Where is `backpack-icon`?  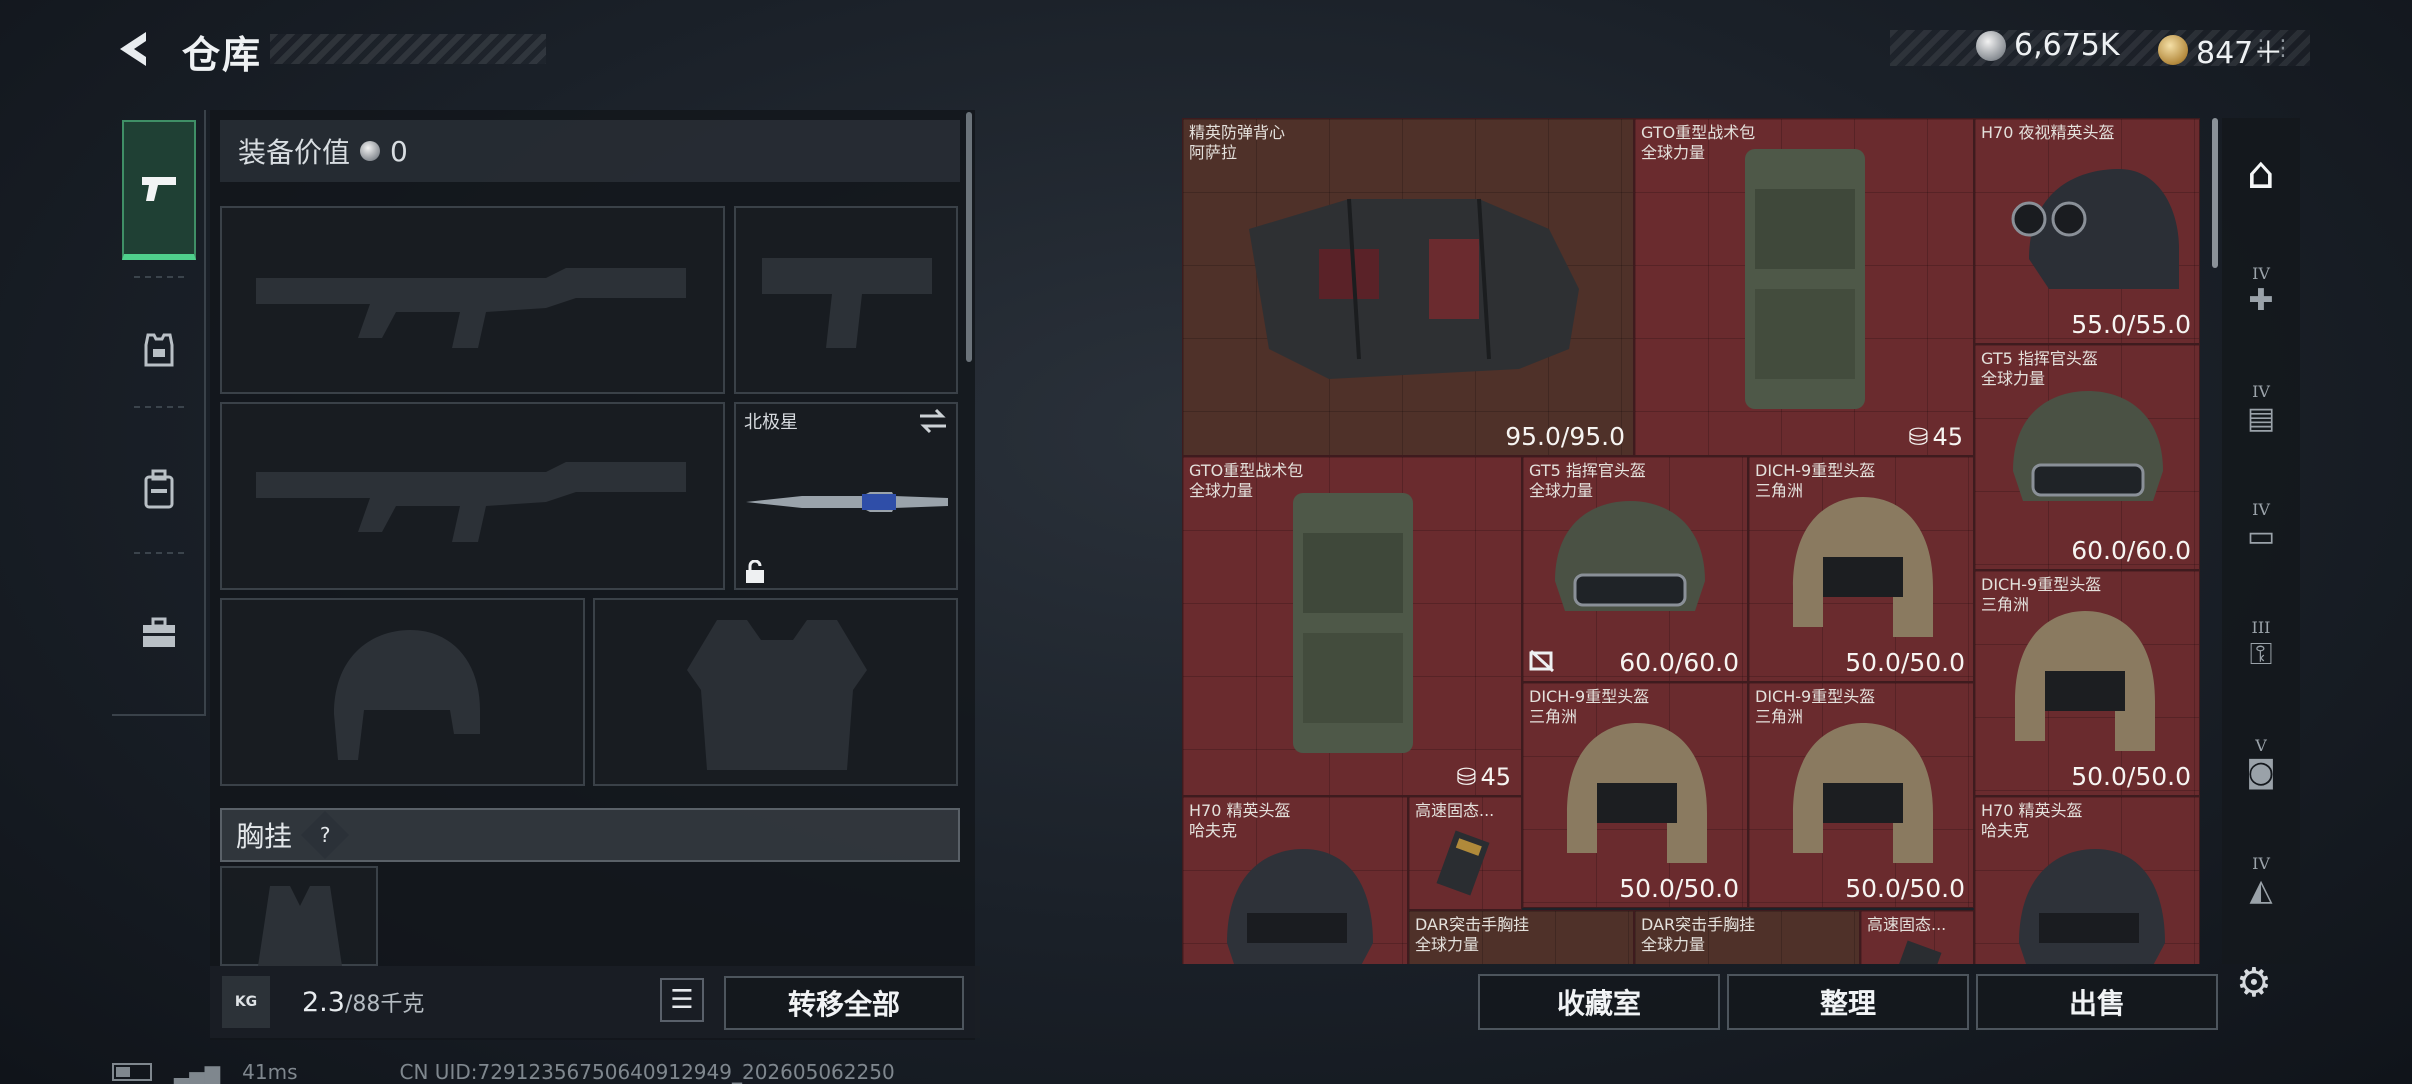 backpack-icon is located at coordinates (1353, 623).